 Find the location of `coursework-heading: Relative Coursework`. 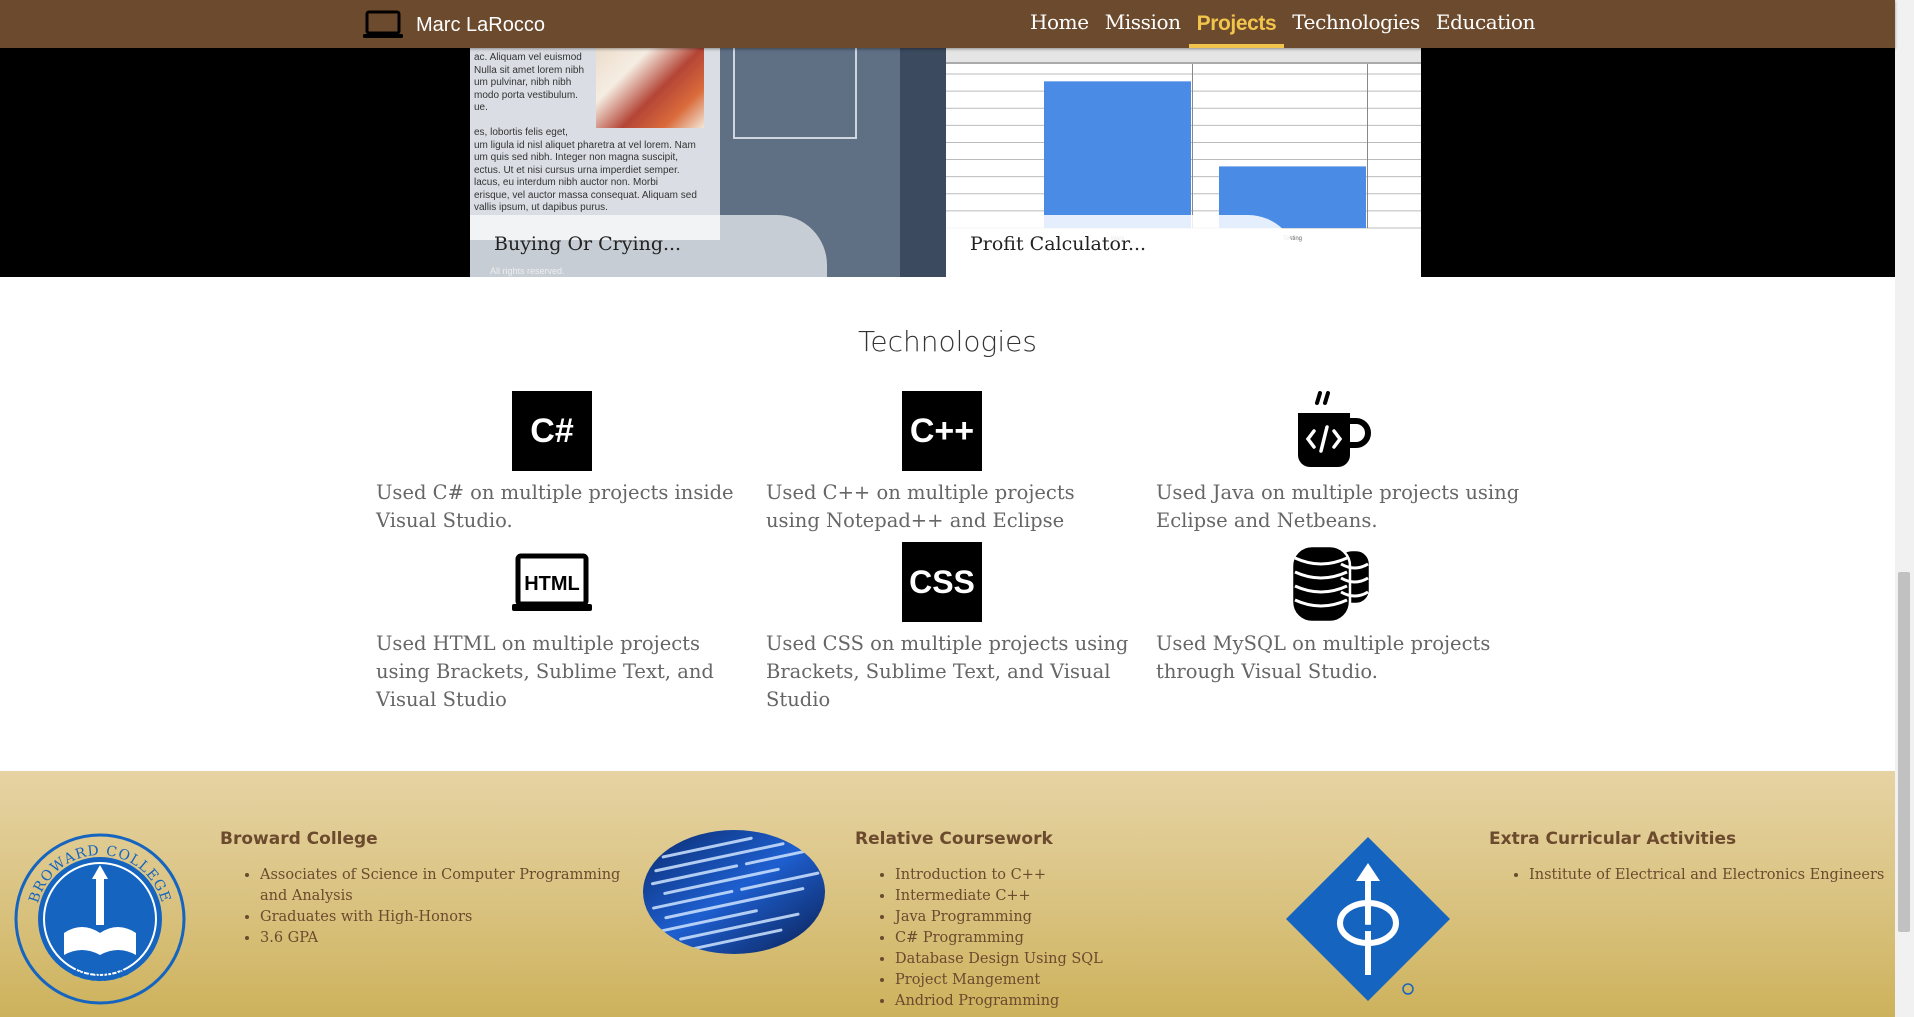

coursework-heading: Relative Coursework is located at coordinates (954, 839).